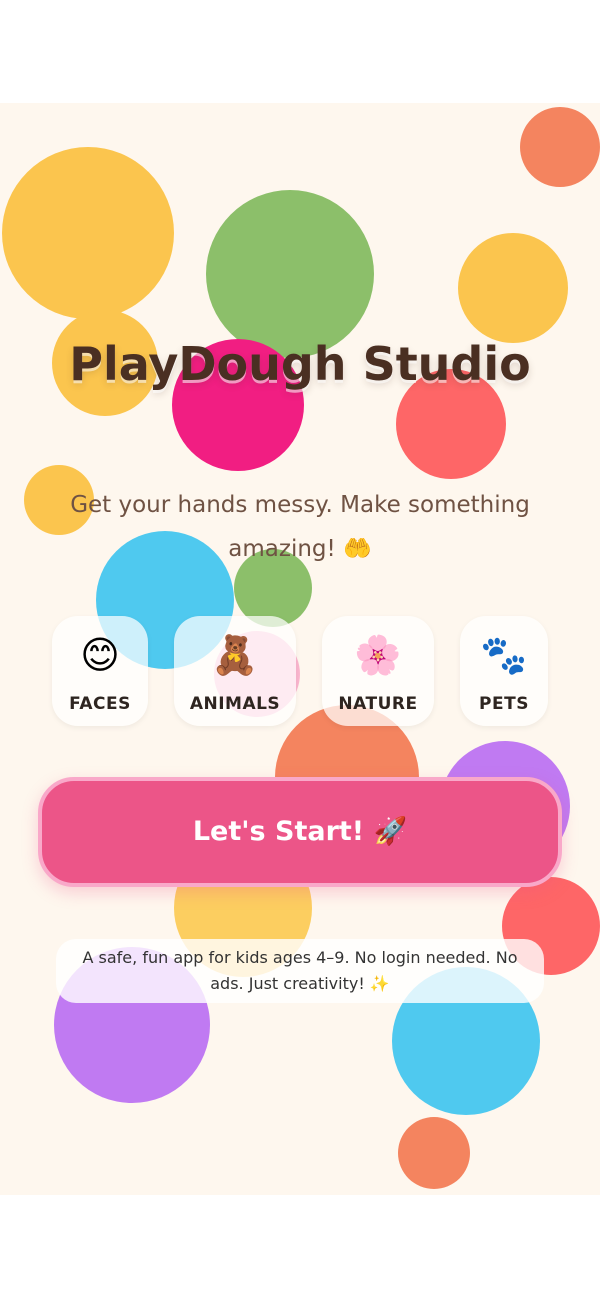 The height and width of the screenshot is (1299, 600). I want to click on cherry-blossom-icon: 🌸, so click(378, 655).